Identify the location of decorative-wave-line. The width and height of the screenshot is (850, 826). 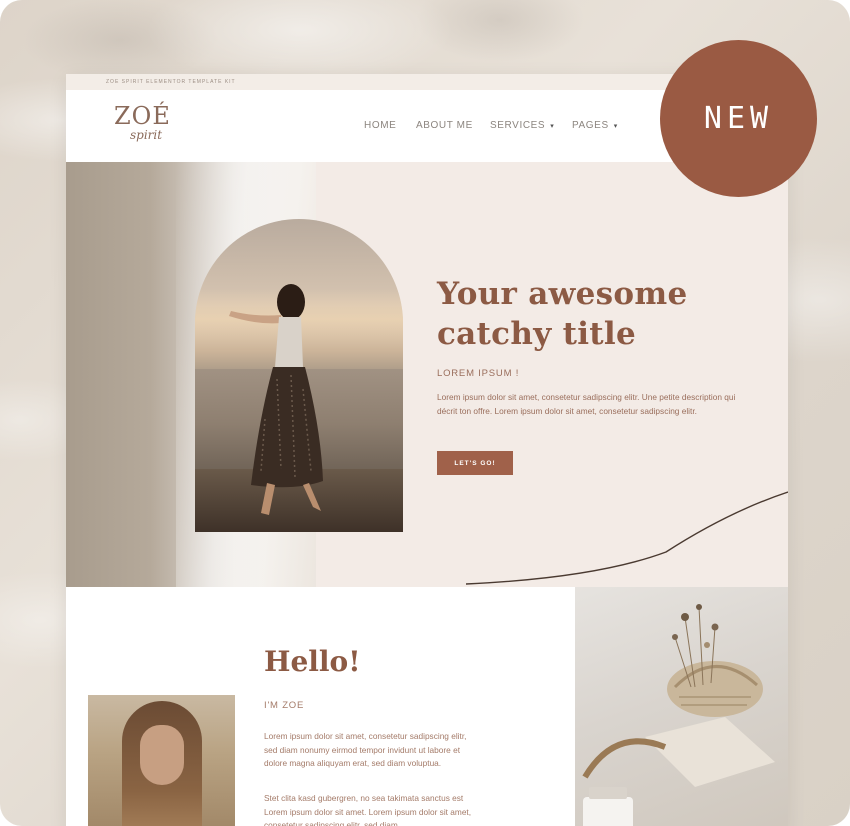
(627, 538).